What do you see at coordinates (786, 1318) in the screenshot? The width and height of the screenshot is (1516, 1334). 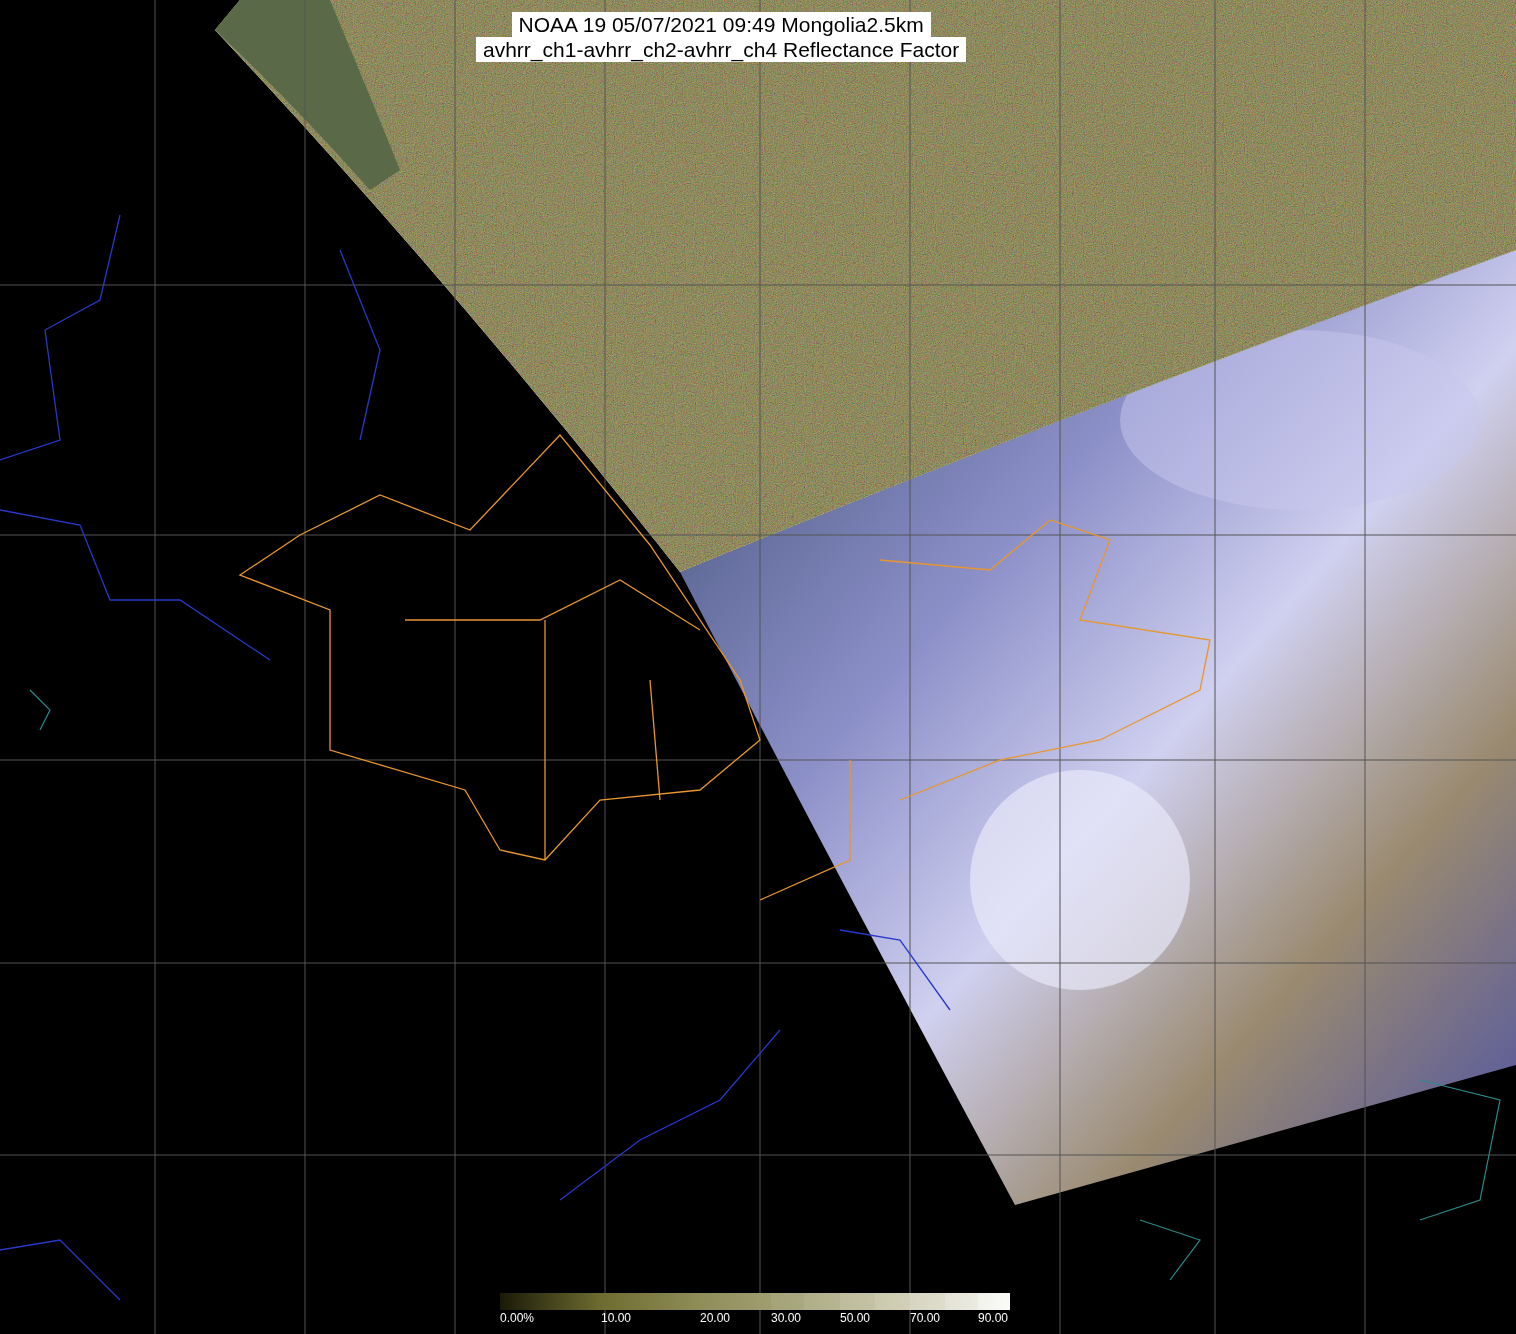 I see `colorbar-label: 30.00` at bounding box center [786, 1318].